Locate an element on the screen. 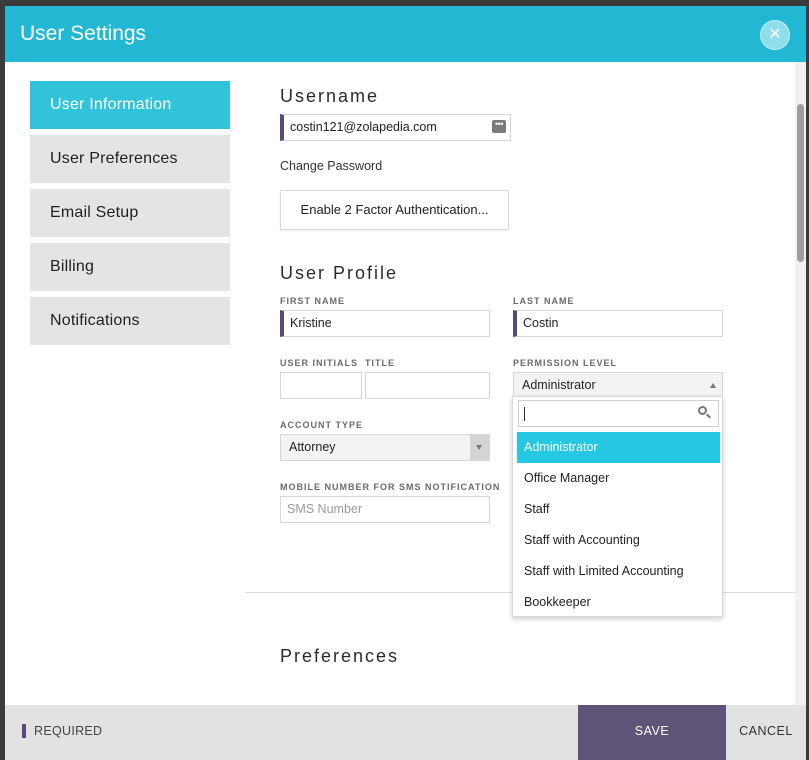 The height and width of the screenshot is (760, 809). first-name-field: Kristine is located at coordinates (385, 323).